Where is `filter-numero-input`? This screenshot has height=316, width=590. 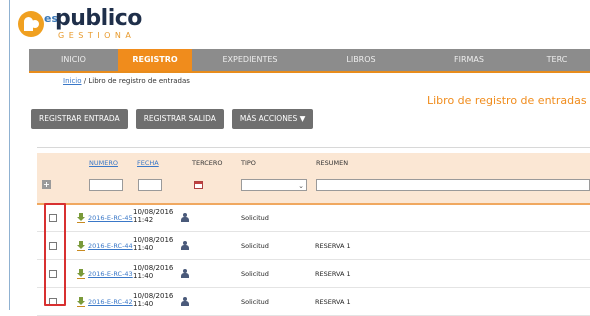 filter-numero-input is located at coordinates (106, 185).